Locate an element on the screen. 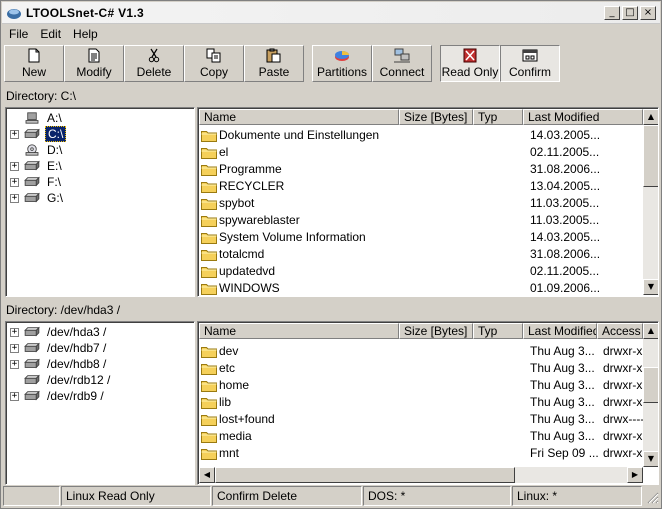  paste-label: Paste is located at coordinates (274, 72).